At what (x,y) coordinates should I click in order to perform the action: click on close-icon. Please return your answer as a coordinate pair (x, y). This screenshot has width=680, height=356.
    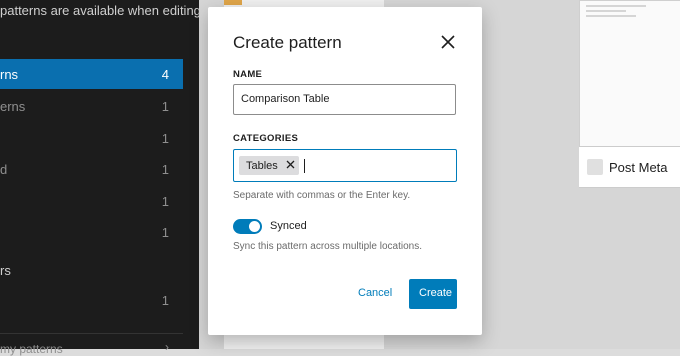
    Looking at the image, I should click on (448, 42).